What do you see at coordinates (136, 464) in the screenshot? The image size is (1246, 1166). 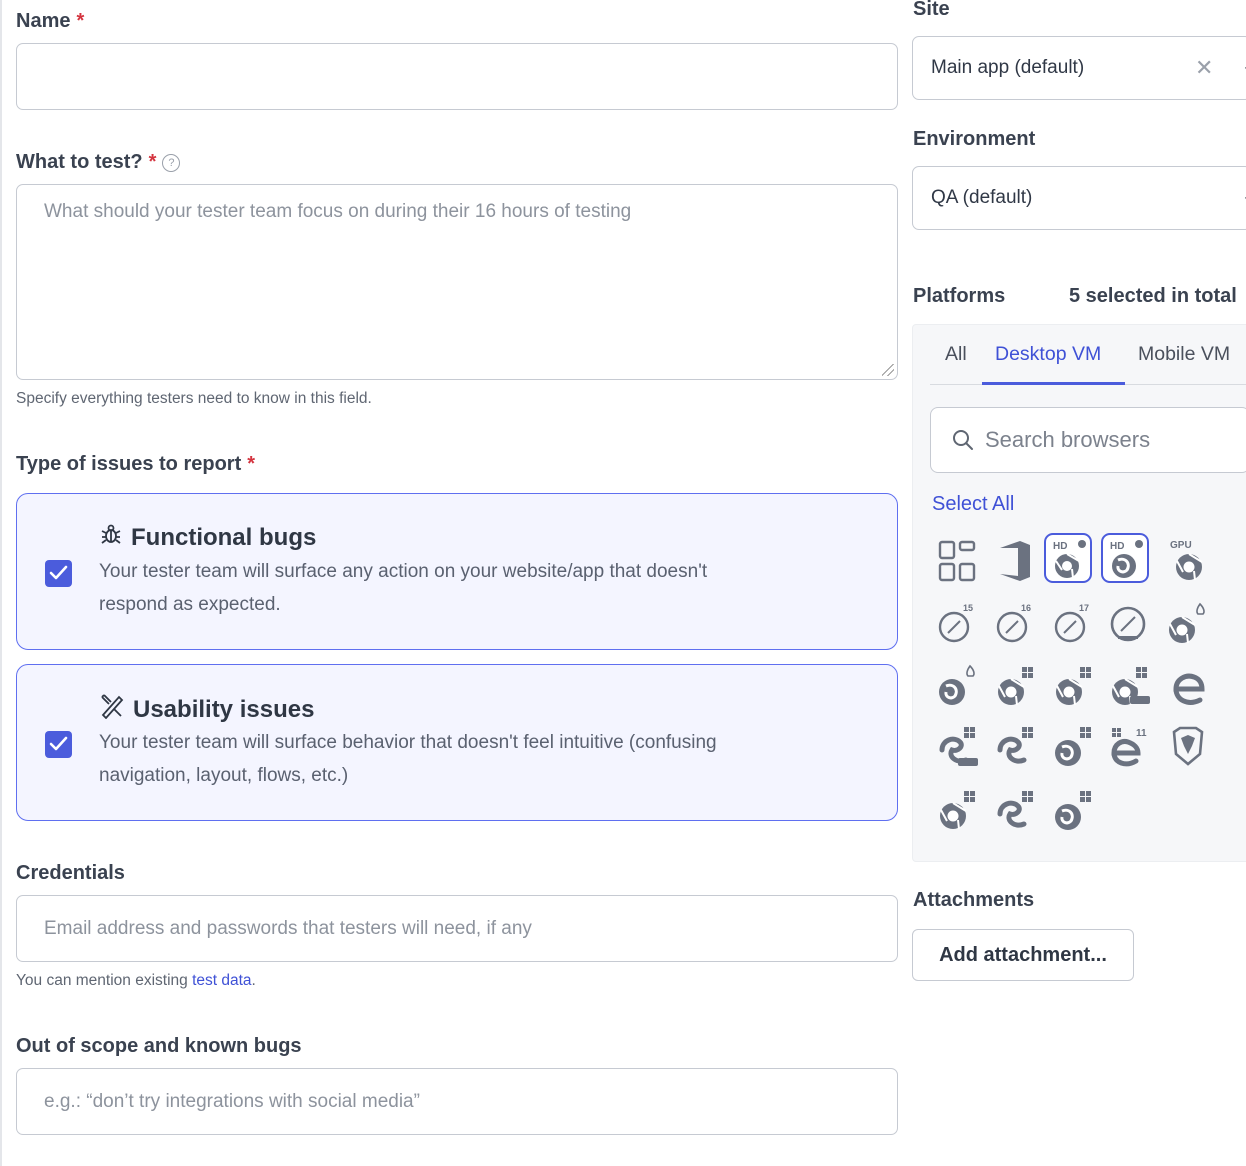 I see `issues-label: Type of issues to report *` at bounding box center [136, 464].